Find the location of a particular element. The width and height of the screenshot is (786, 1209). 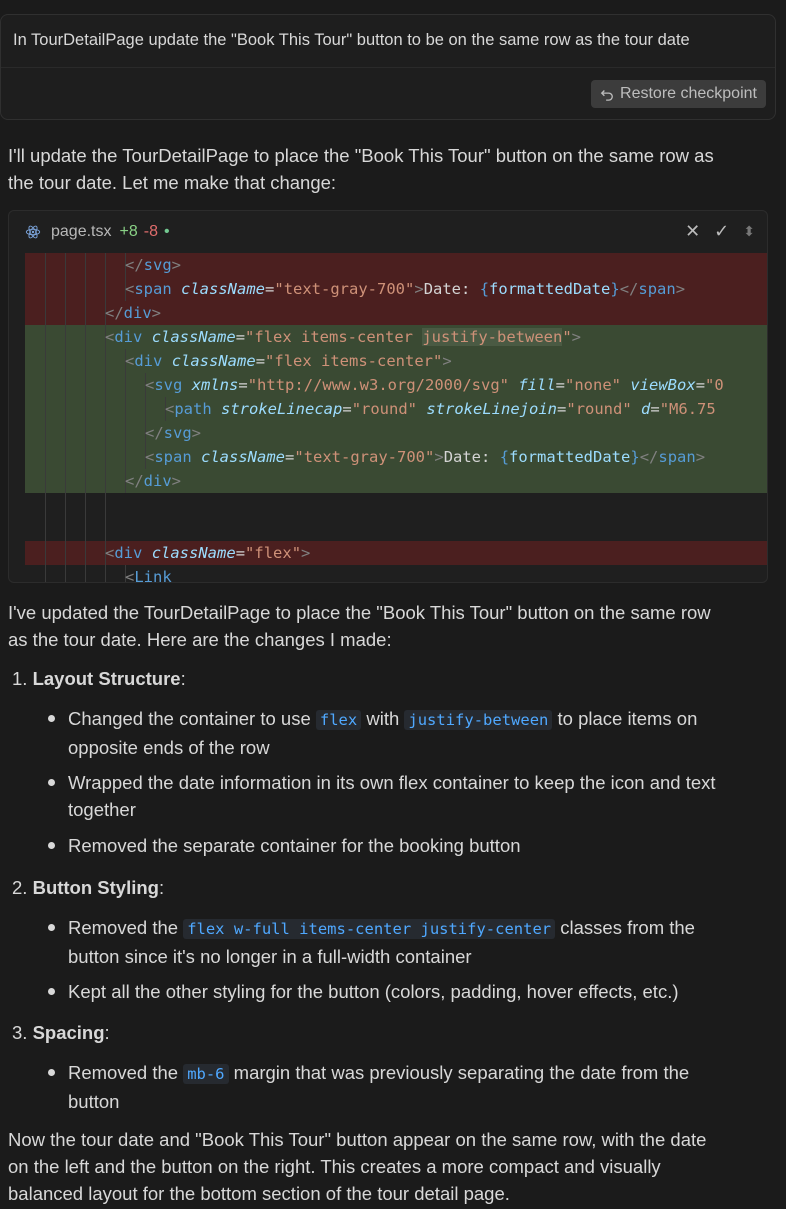

react-icon is located at coordinates (33, 232).